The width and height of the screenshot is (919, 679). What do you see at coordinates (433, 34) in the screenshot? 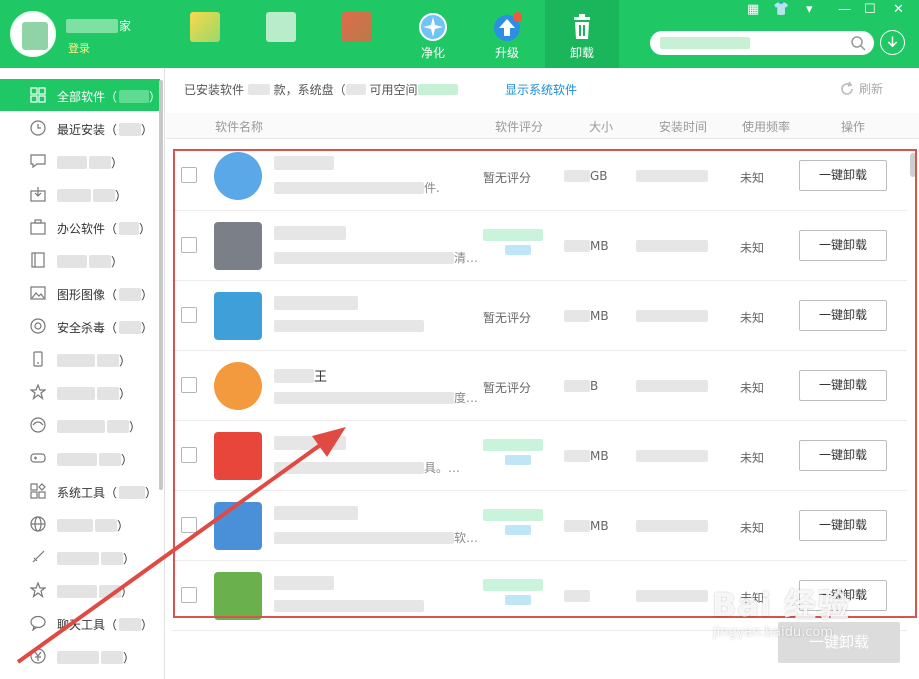
I see `nav-clean: 净化` at bounding box center [433, 34].